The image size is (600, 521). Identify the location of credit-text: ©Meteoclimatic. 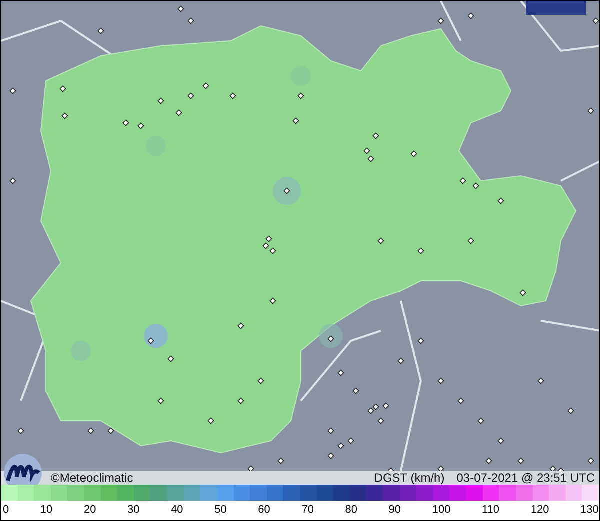
(92, 478).